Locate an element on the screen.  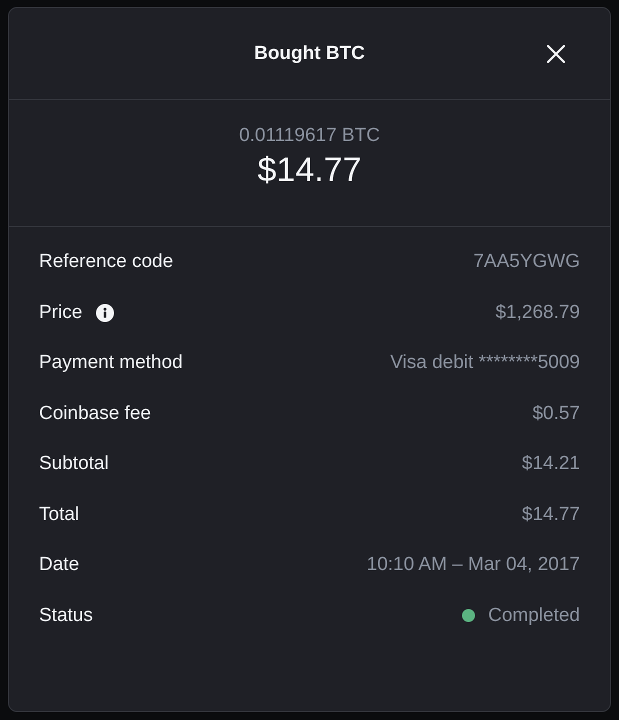
detail-value: $1,268.79 is located at coordinates (537, 313).